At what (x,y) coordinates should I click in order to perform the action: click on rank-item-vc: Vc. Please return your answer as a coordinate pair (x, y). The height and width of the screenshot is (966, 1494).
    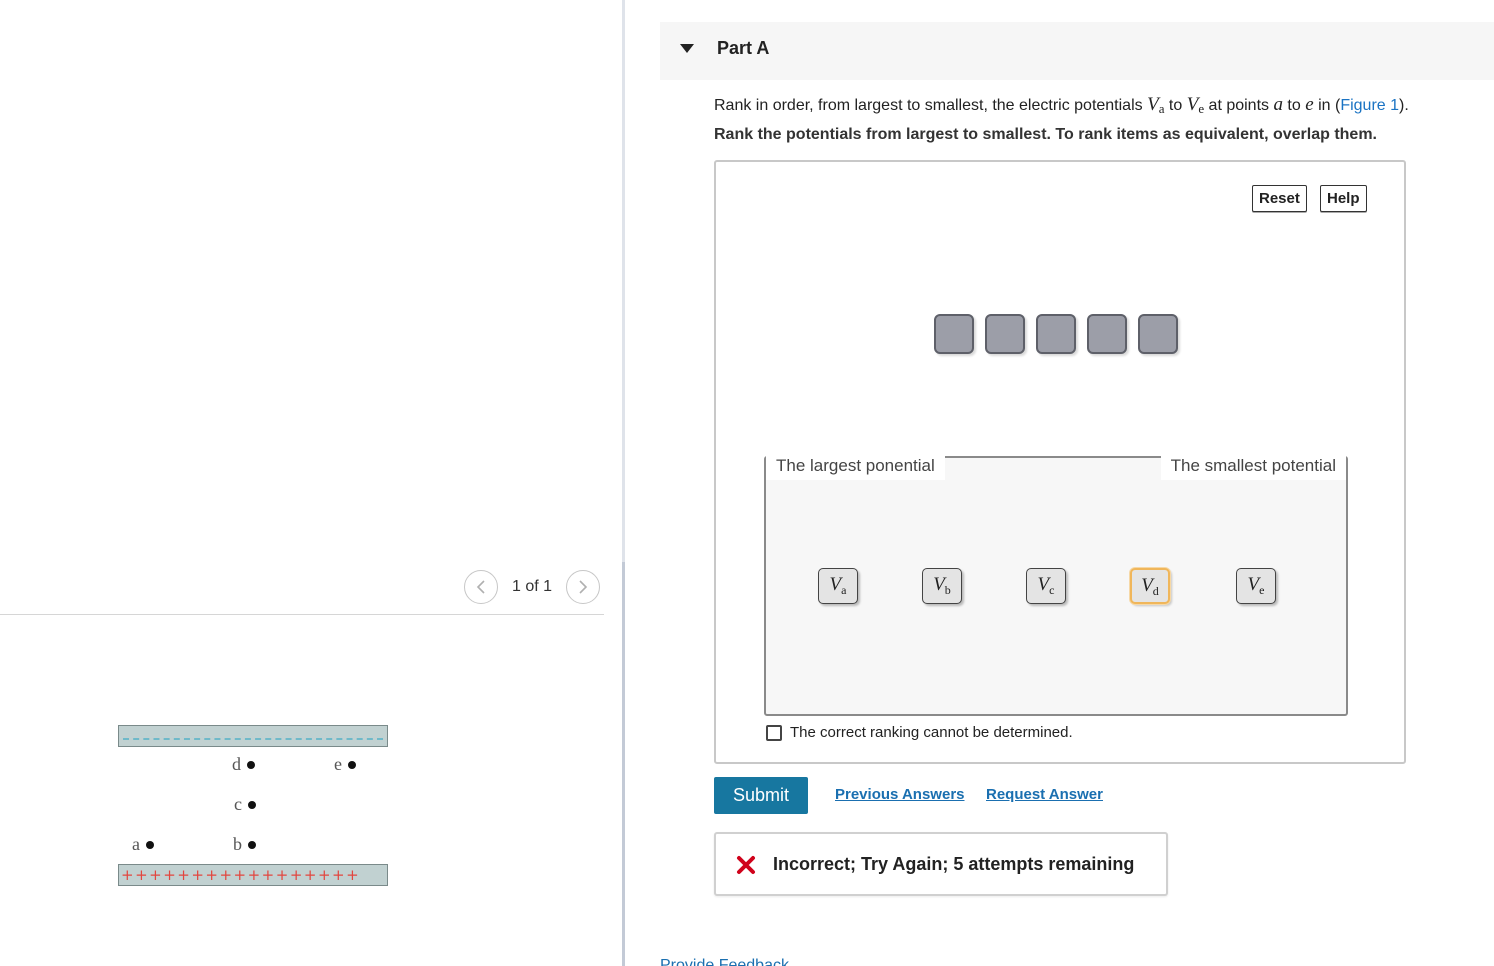
    Looking at the image, I should click on (1046, 586).